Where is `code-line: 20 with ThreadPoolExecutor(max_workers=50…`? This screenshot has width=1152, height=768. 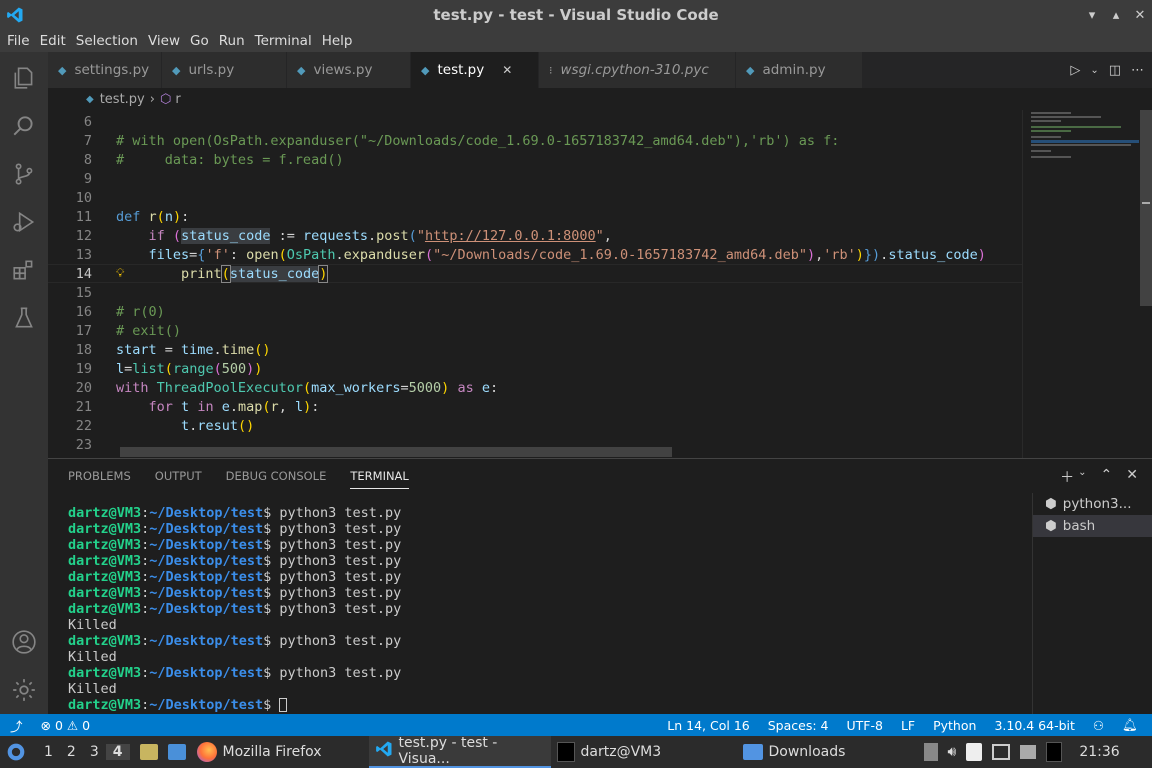 code-line: 20 with ThreadPoolExecutor(max_workers=50… is located at coordinates (535, 387).